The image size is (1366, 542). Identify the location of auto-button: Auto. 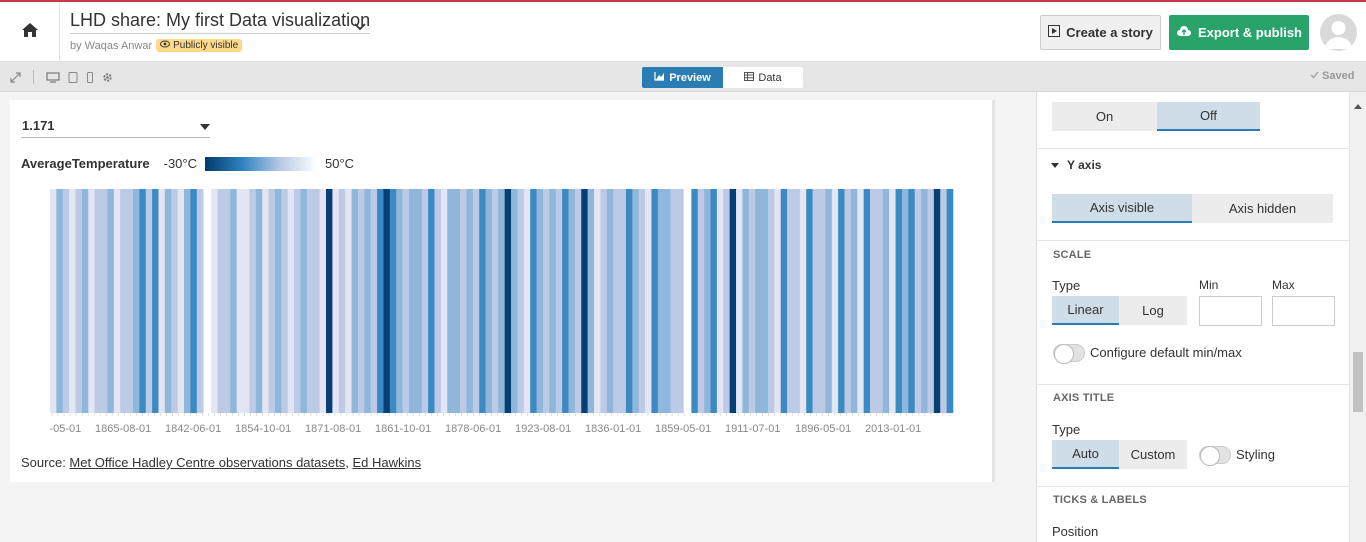
(1085, 454).